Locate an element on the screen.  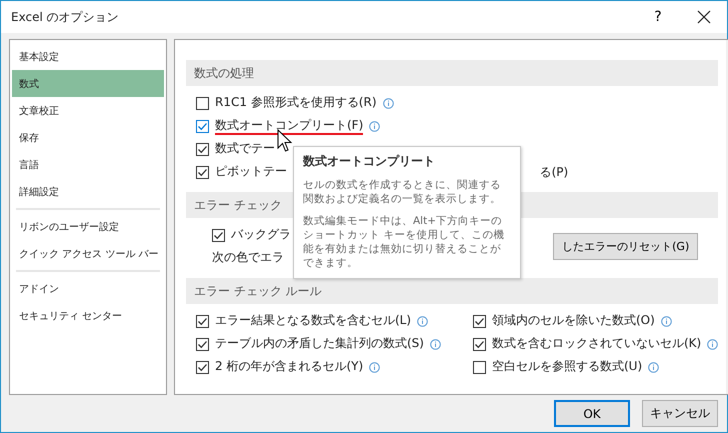
sidebar-item: アドイン is located at coordinates (88, 288).